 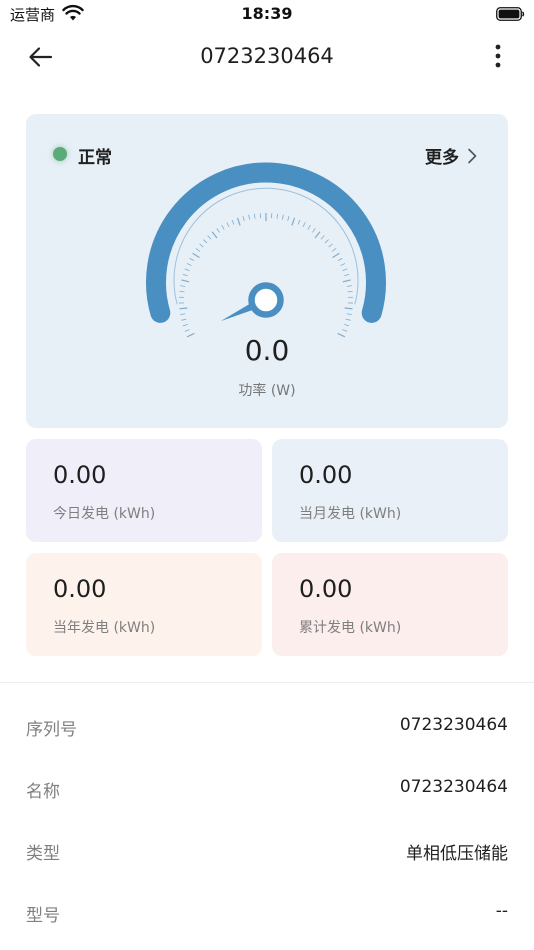 What do you see at coordinates (266, 275) in the screenshot?
I see `gauge-ticks` at bounding box center [266, 275].